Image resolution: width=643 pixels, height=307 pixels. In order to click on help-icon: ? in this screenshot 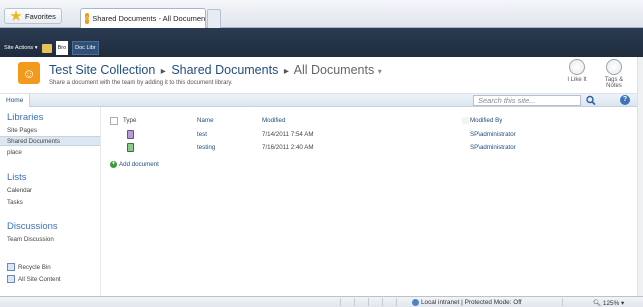, I will do `click(625, 100)`.